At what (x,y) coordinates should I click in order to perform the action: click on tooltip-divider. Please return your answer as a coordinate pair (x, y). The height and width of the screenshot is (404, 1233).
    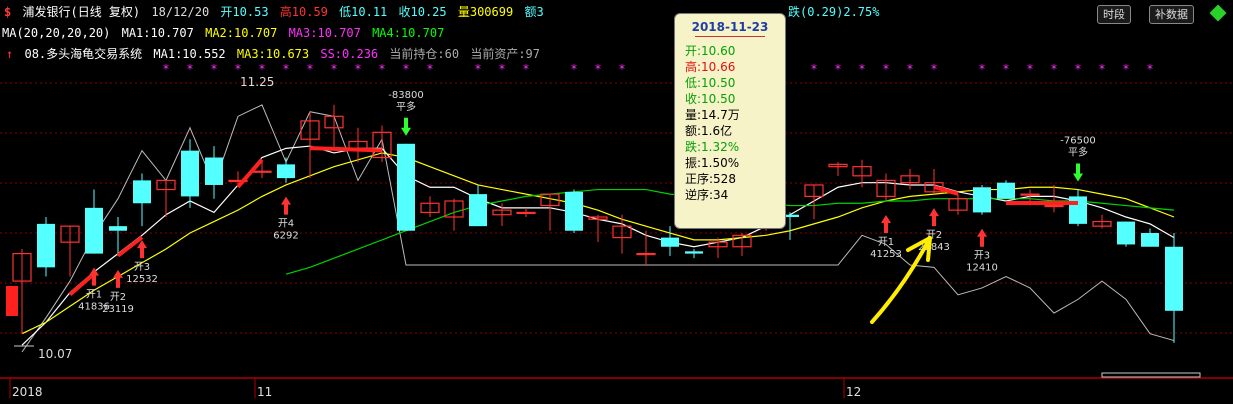
    Looking at the image, I should click on (730, 36).